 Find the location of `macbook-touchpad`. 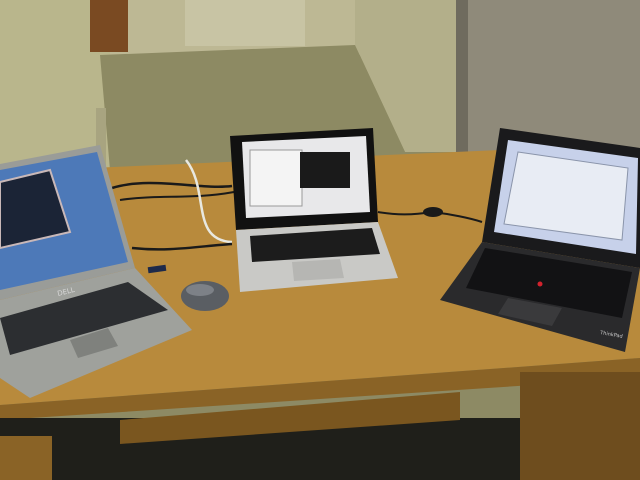

macbook-touchpad is located at coordinates (318, 270).